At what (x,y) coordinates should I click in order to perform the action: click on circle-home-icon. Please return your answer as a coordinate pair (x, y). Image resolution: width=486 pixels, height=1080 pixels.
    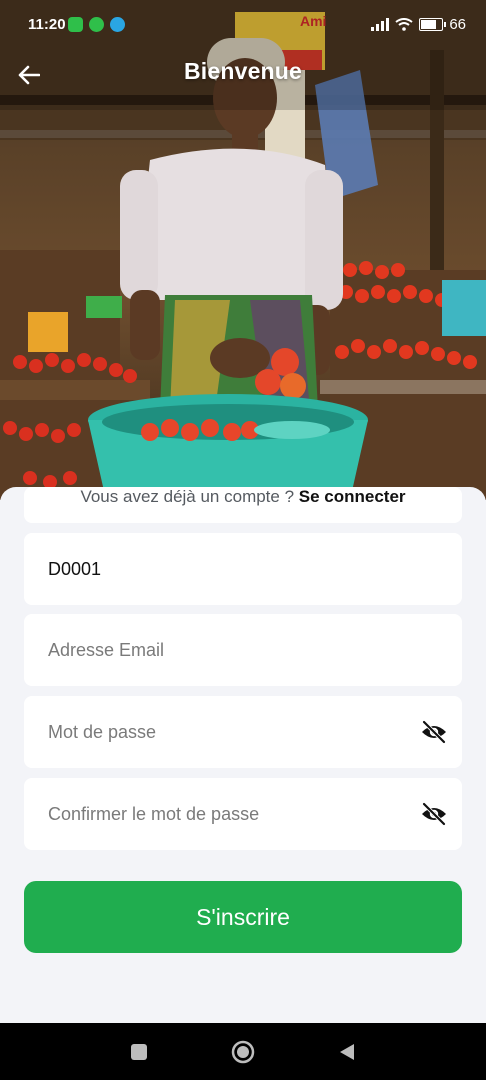
    Looking at the image, I should click on (243, 1052).